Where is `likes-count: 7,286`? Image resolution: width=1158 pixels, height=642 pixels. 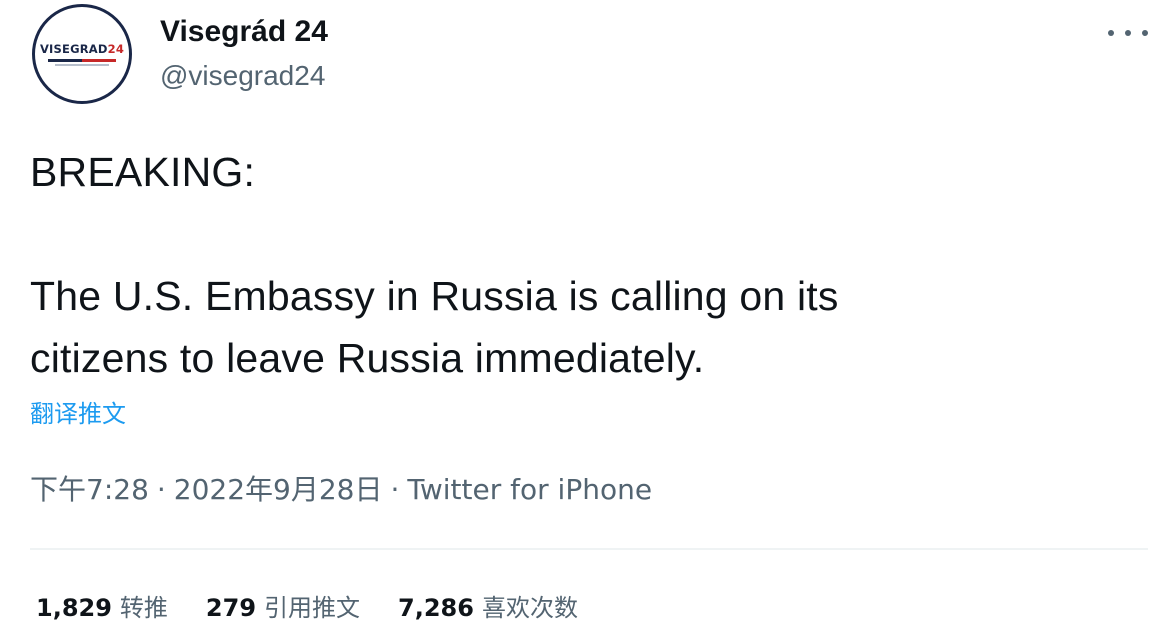 likes-count: 7,286 is located at coordinates (436, 608).